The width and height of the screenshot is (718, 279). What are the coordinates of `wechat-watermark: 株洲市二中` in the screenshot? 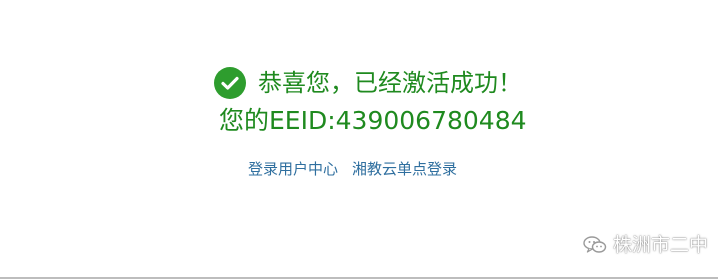 It's located at (644, 245).